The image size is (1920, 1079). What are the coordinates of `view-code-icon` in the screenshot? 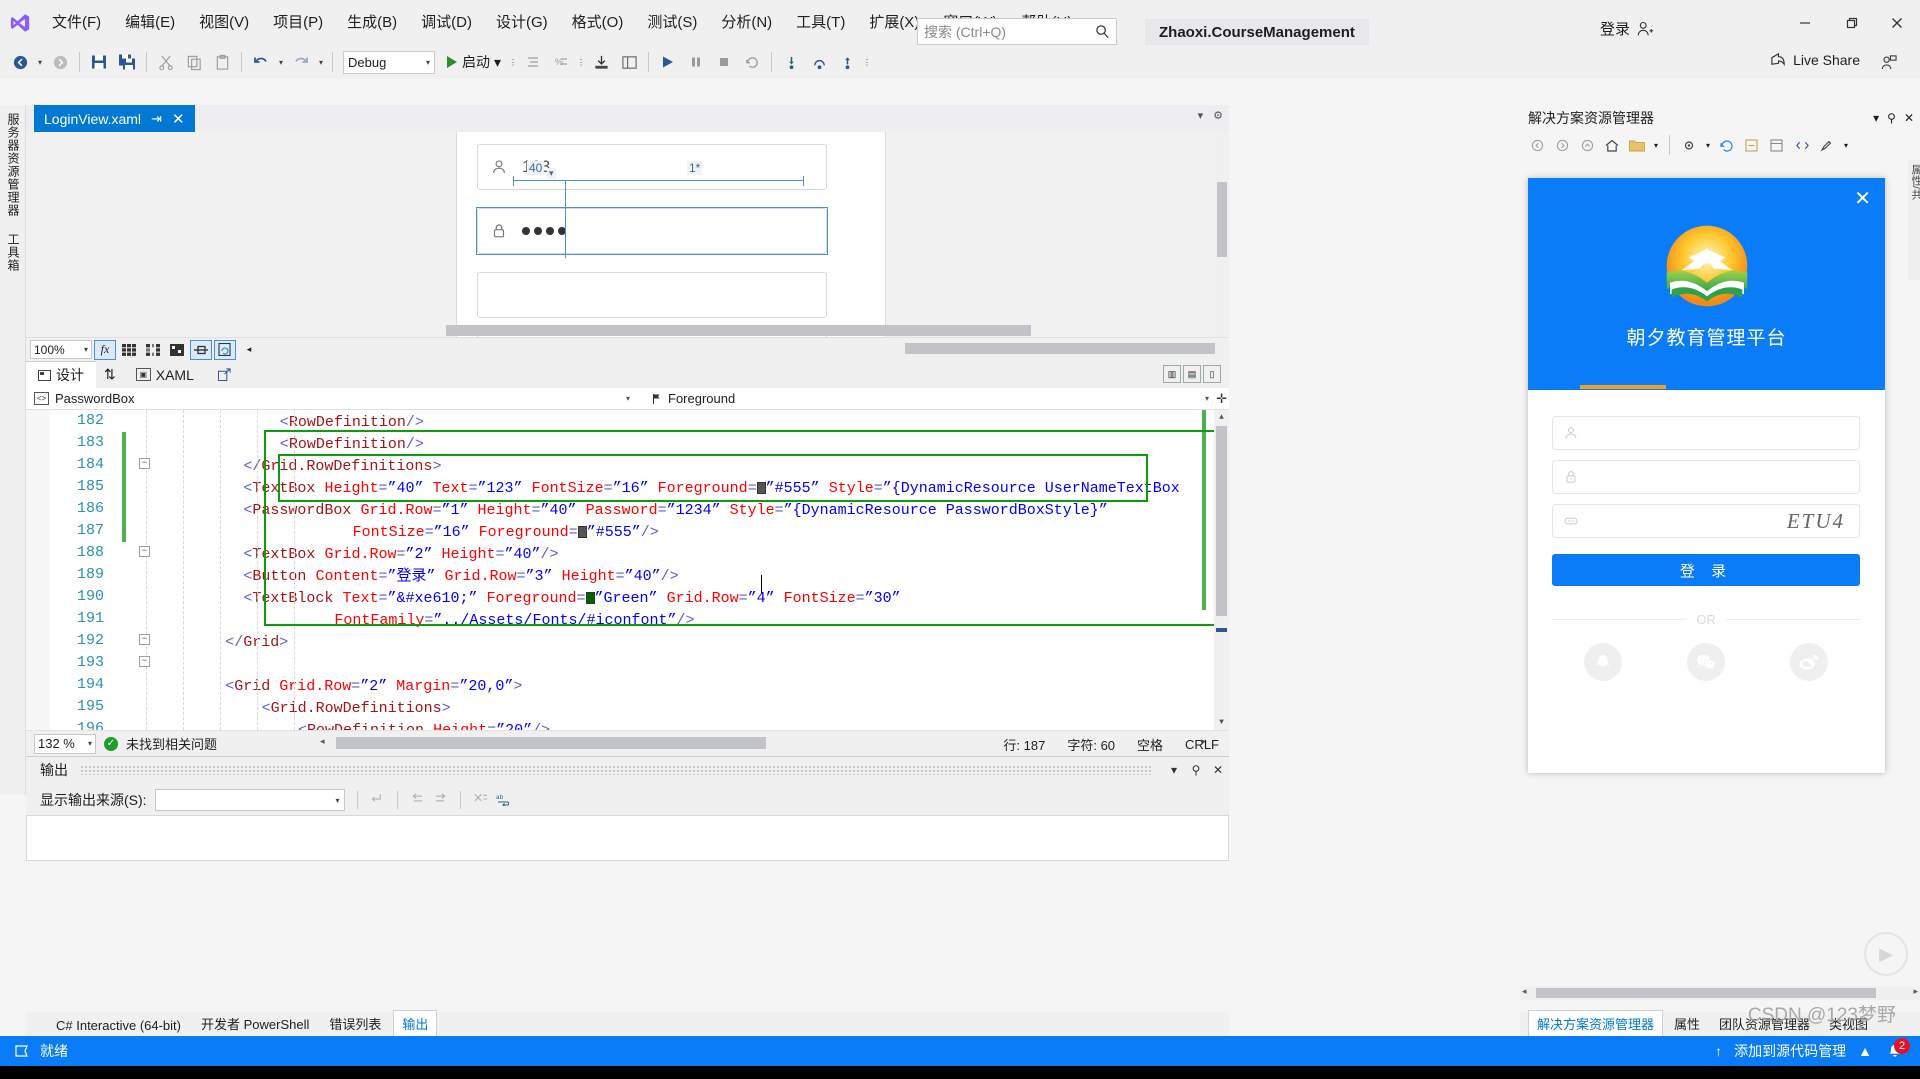 It's located at (1802, 145).